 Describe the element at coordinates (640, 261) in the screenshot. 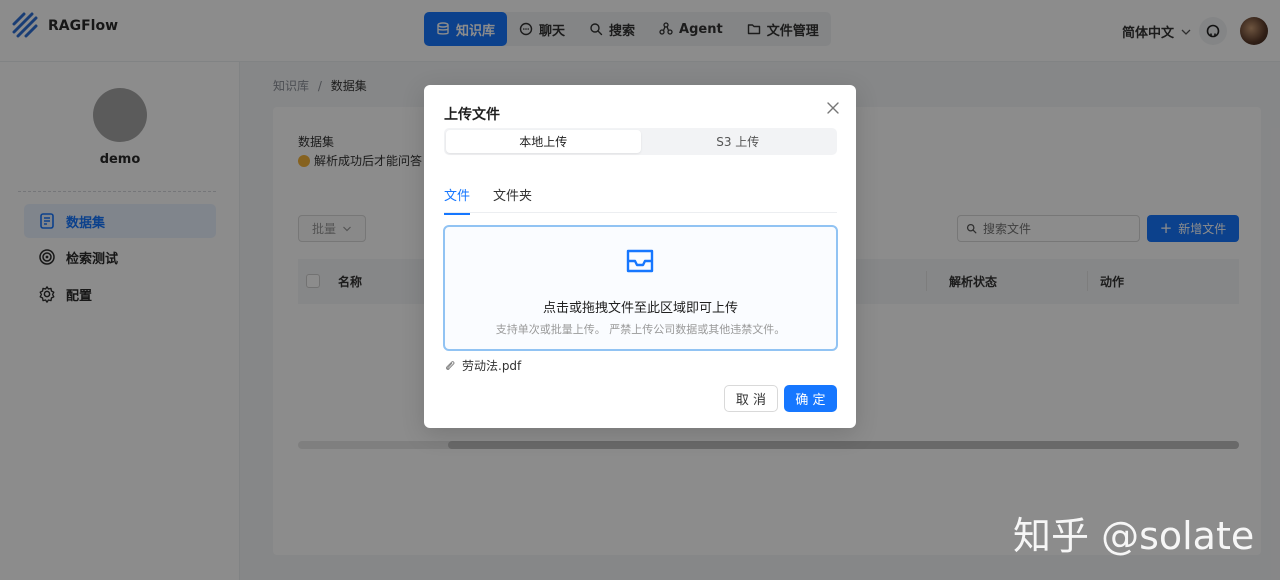

I see `inbox-icon` at that location.